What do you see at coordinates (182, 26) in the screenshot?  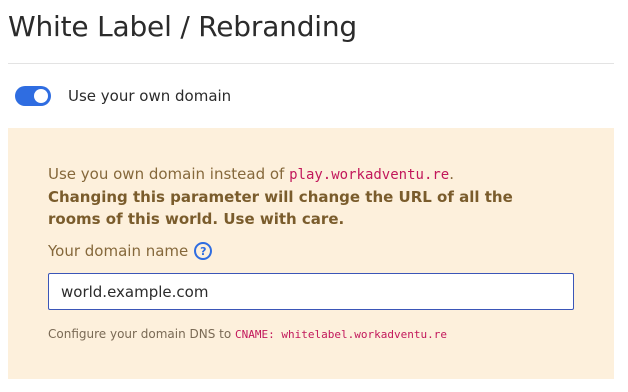 I see `page-title: White Label / Rebranding` at bounding box center [182, 26].